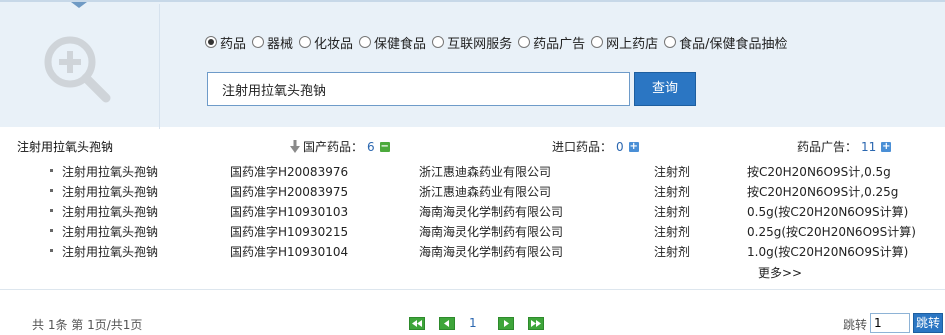  What do you see at coordinates (289, 252) in the screenshot?
I see `approval-number: 国药准字H10930104` at bounding box center [289, 252].